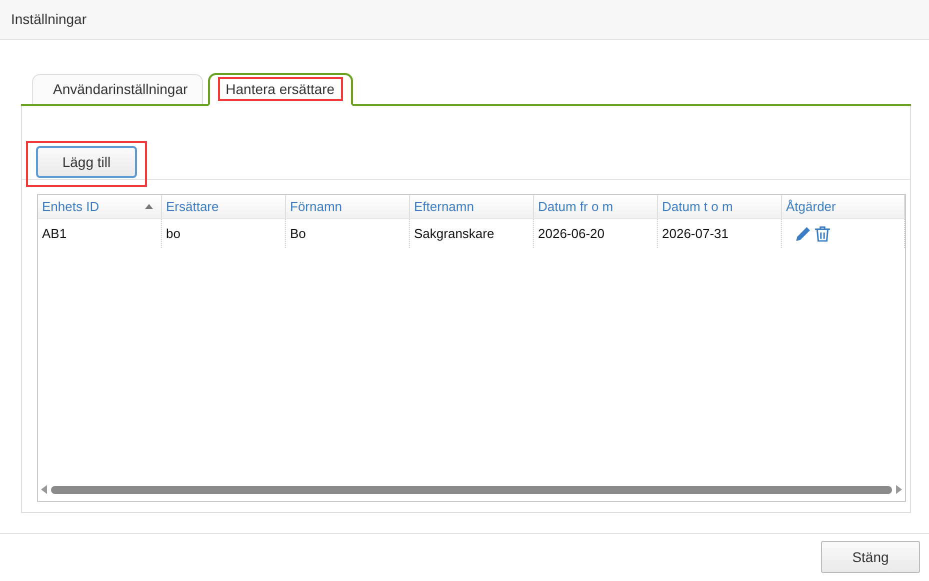  What do you see at coordinates (117, 89) in the screenshot?
I see `tab: Användarinställningar` at bounding box center [117, 89].